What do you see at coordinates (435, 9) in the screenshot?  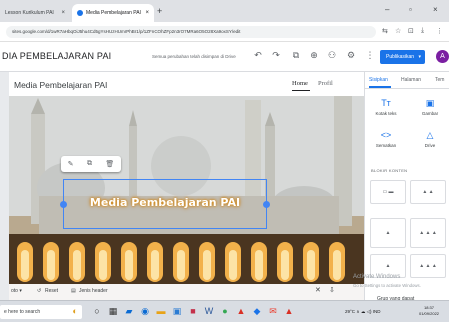 I see `close-window-icon: ×` at bounding box center [435, 9].